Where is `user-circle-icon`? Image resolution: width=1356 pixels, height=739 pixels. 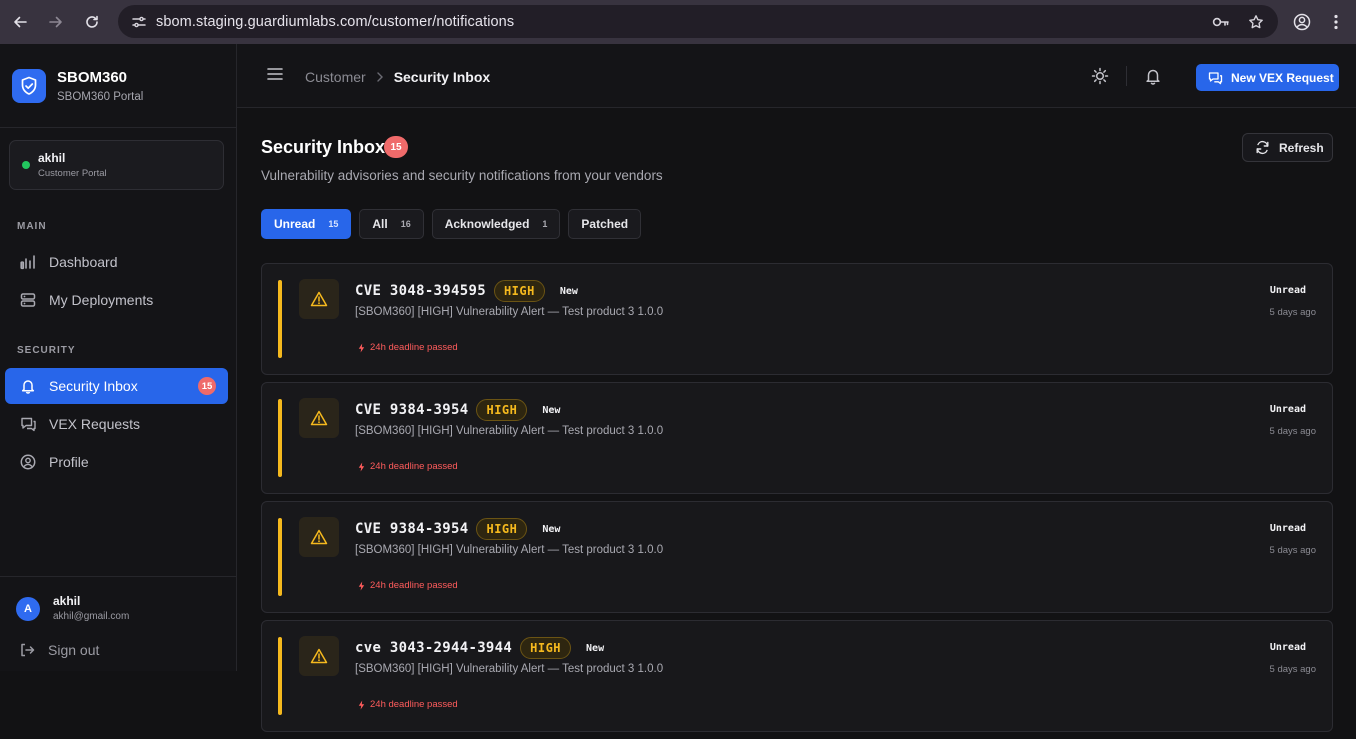 user-circle-icon is located at coordinates (28, 462).